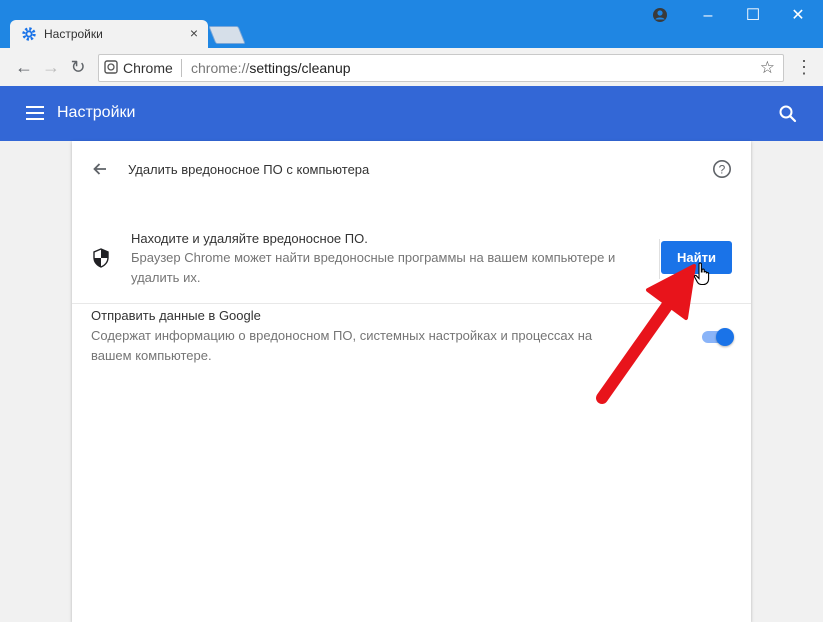 The width and height of the screenshot is (823, 622). I want to click on address-bar: Chrome chrome://settings/cleanup ☆, so click(441, 68).